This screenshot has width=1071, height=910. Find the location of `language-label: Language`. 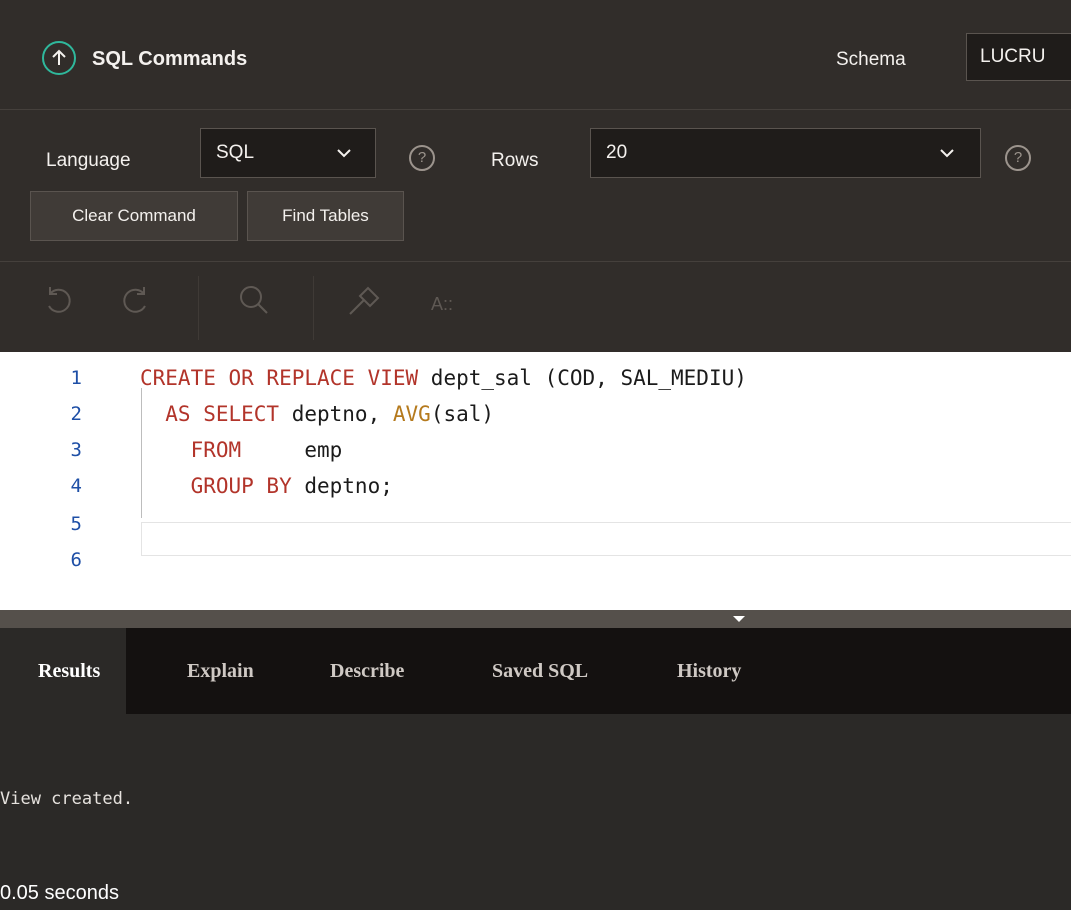

language-label: Language is located at coordinates (88, 160).